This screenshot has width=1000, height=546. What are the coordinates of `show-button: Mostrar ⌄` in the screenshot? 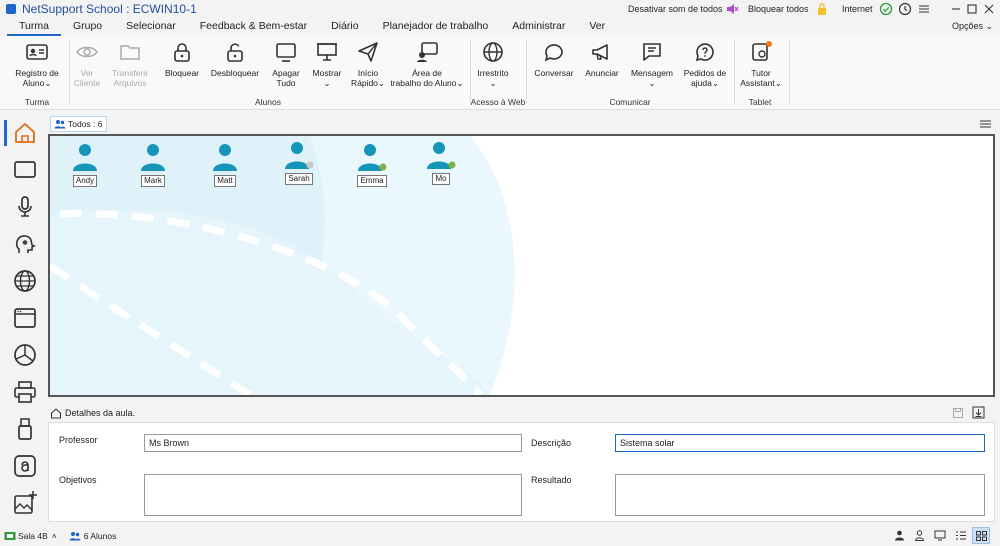 It's located at (327, 64).